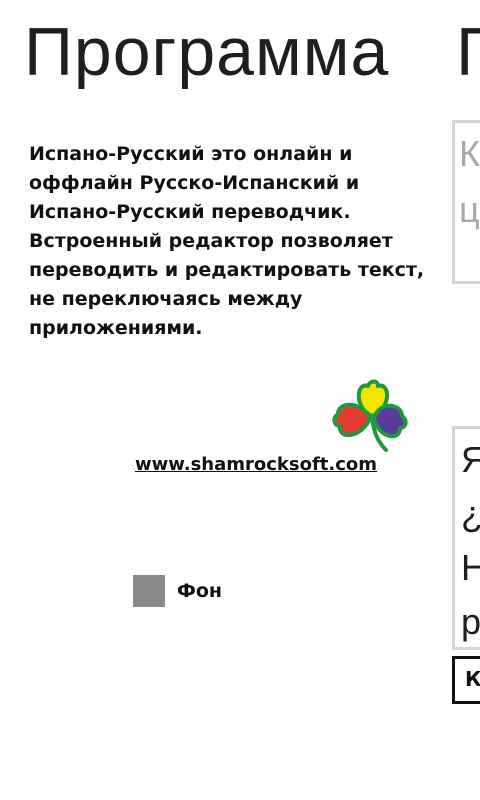 The height and width of the screenshot is (800, 480). Describe the element at coordinates (470, 460) in the screenshot. I see `output-line-1: Я` at that location.